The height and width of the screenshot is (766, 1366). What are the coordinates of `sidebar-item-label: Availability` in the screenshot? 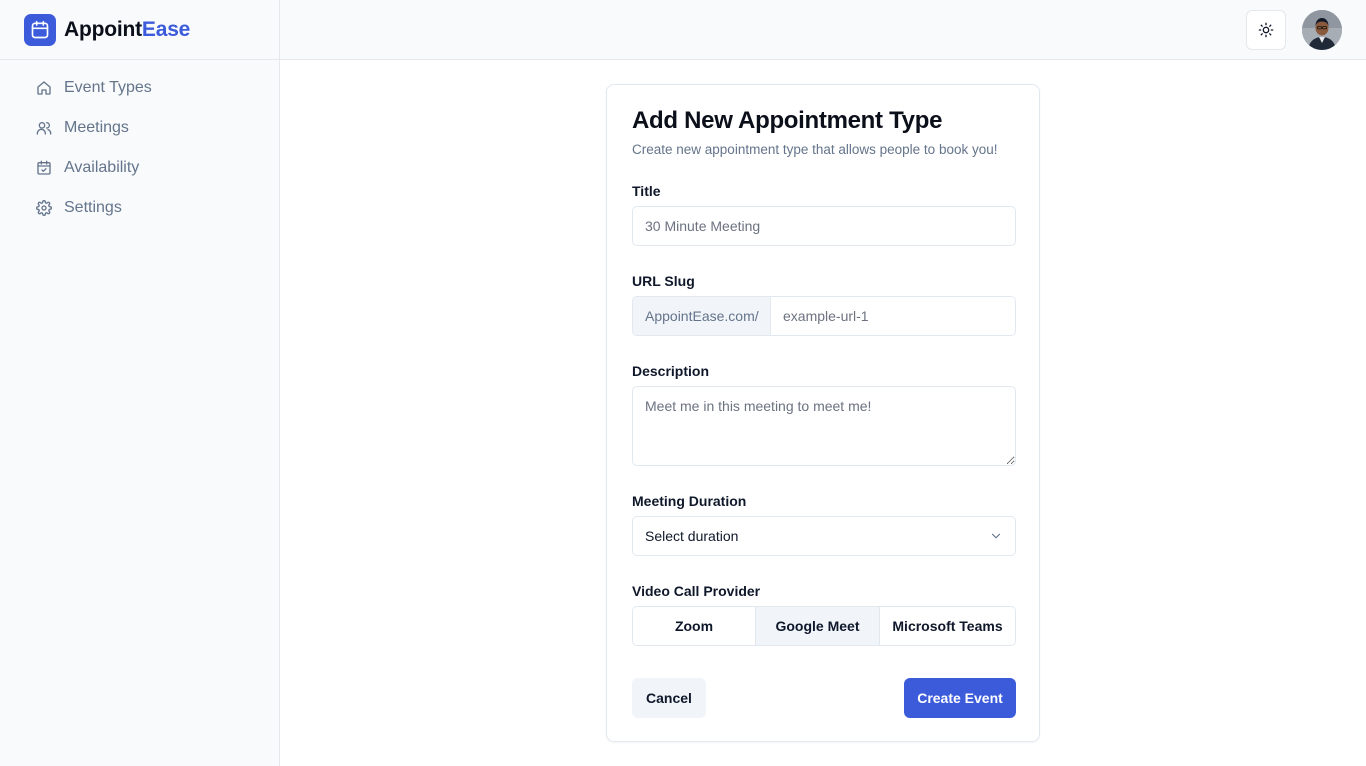 It's located at (102, 167).